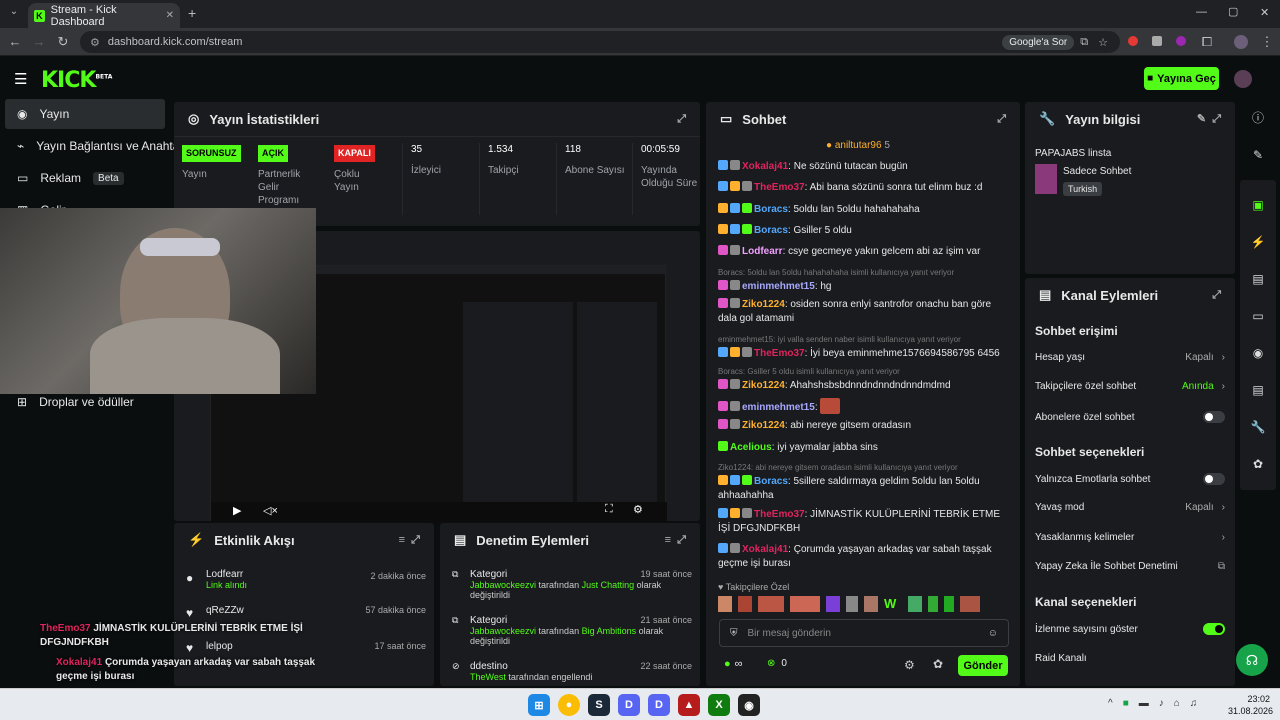 The width and height of the screenshot is (1280, 720). Describe the element at coordinates (14, 14) in the screenshot. I see `tab-search-icon: ⌄` at that location.